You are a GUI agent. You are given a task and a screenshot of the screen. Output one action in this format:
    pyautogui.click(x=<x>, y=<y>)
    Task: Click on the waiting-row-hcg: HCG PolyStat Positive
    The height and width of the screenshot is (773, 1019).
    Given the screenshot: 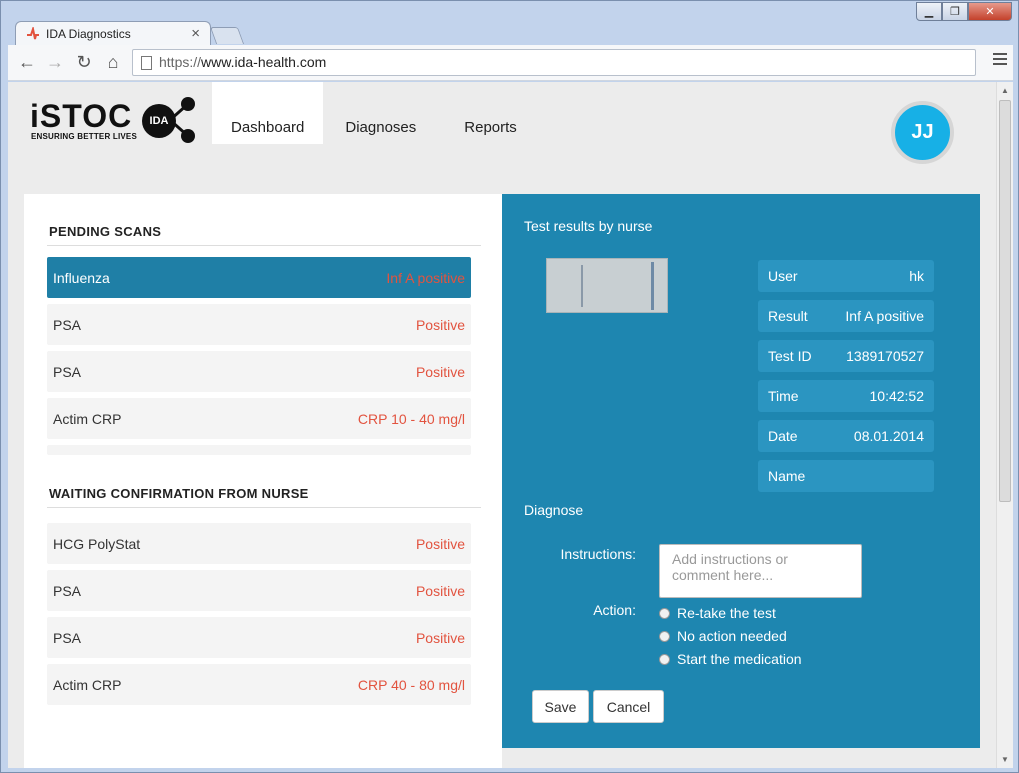 What is the action you would take?
    pyautogui.click(x=259, y=543)
    